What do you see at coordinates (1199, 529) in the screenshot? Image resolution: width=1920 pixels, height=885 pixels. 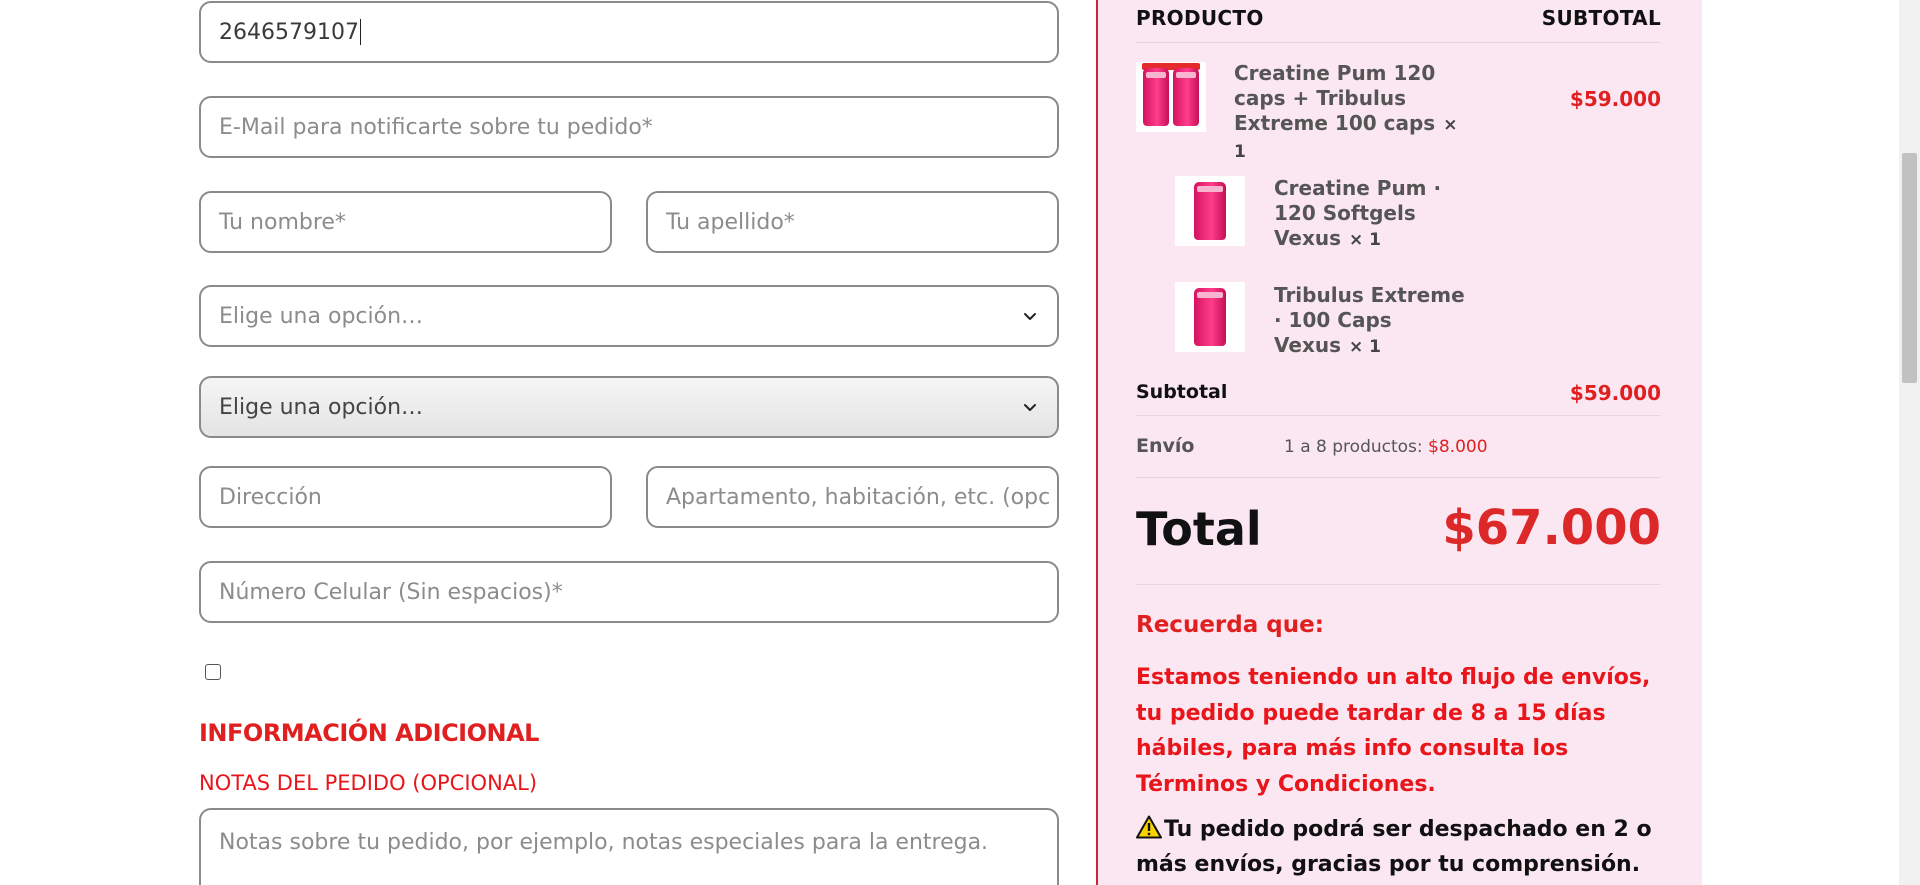 I see `total-label: Total` at bounding box center [1199, 529].